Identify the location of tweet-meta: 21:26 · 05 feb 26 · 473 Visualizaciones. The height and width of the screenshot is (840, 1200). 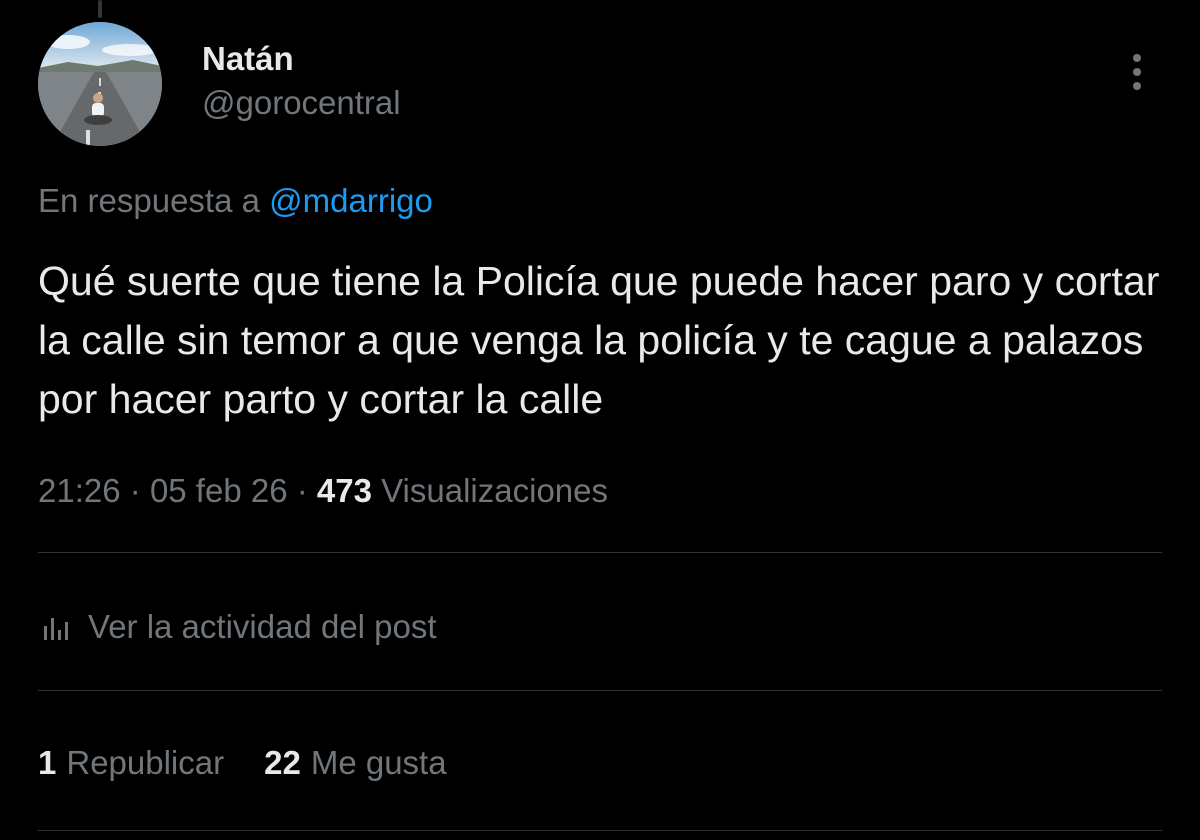
(323, 491).